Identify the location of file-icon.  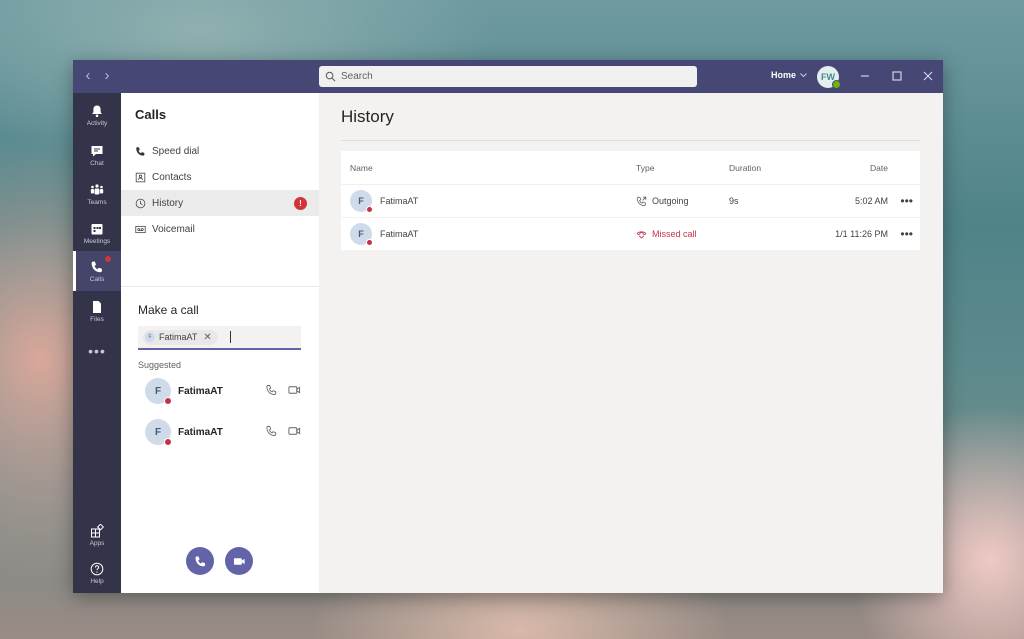
(97, 306).